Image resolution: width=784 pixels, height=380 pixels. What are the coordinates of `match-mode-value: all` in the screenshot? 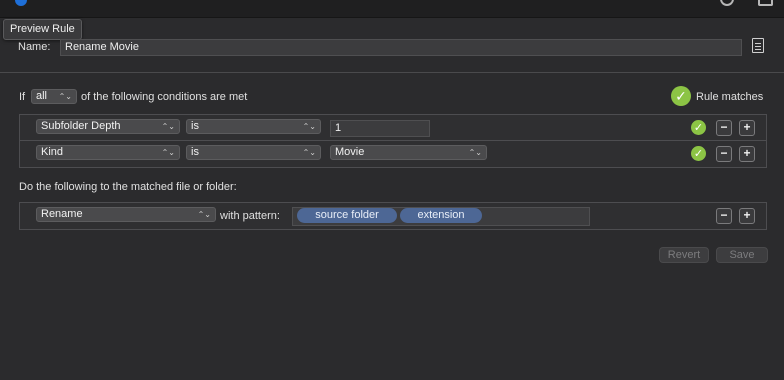 It's located at (42, 96).